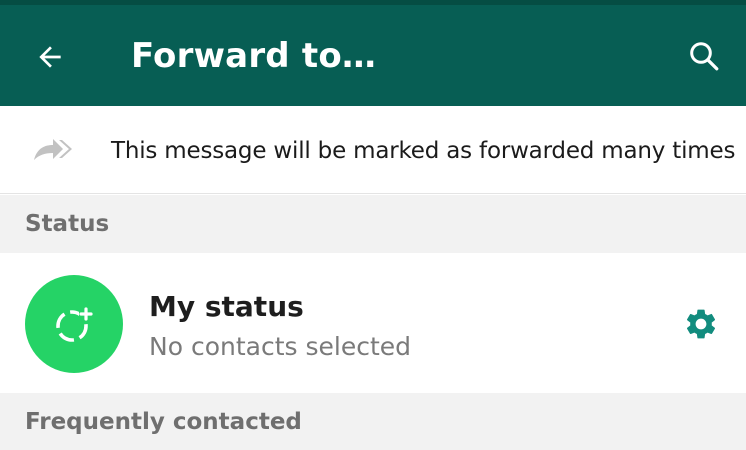 Image resolution: width=746 pixels, height=450 pixels. I want to click on add-status-icon, so click(74, 324).